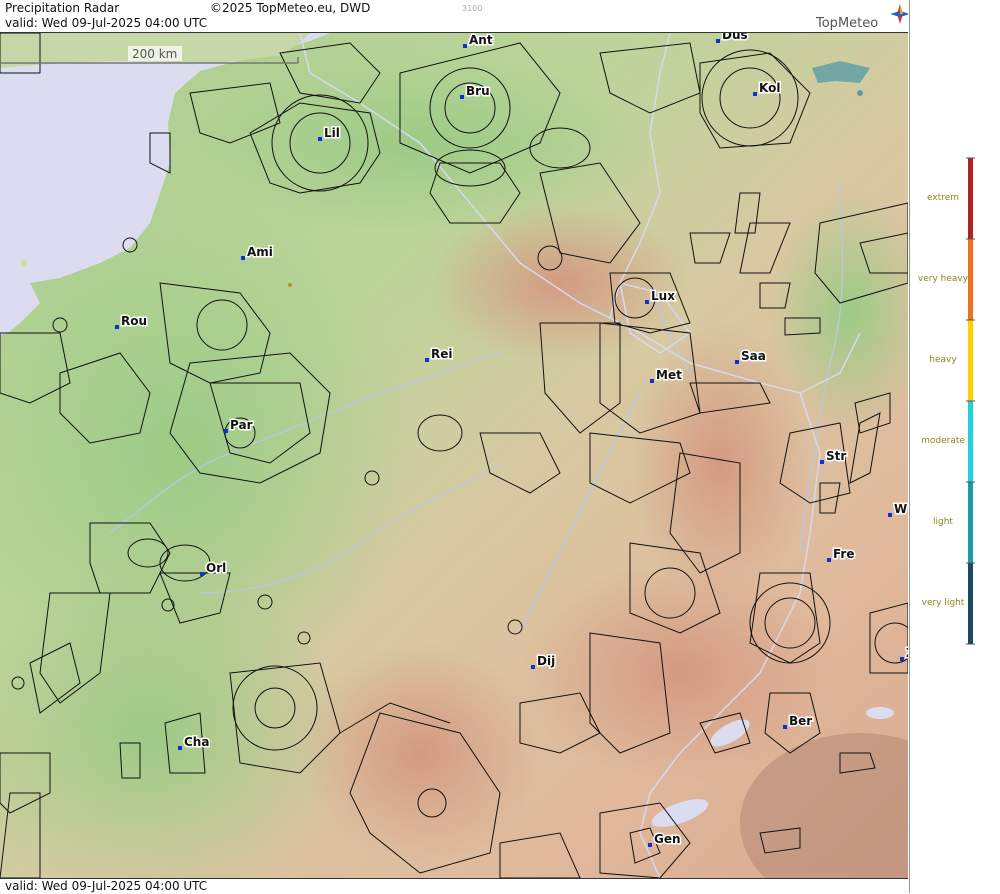  I want to click on compass-star-icon, so click(899, 14).